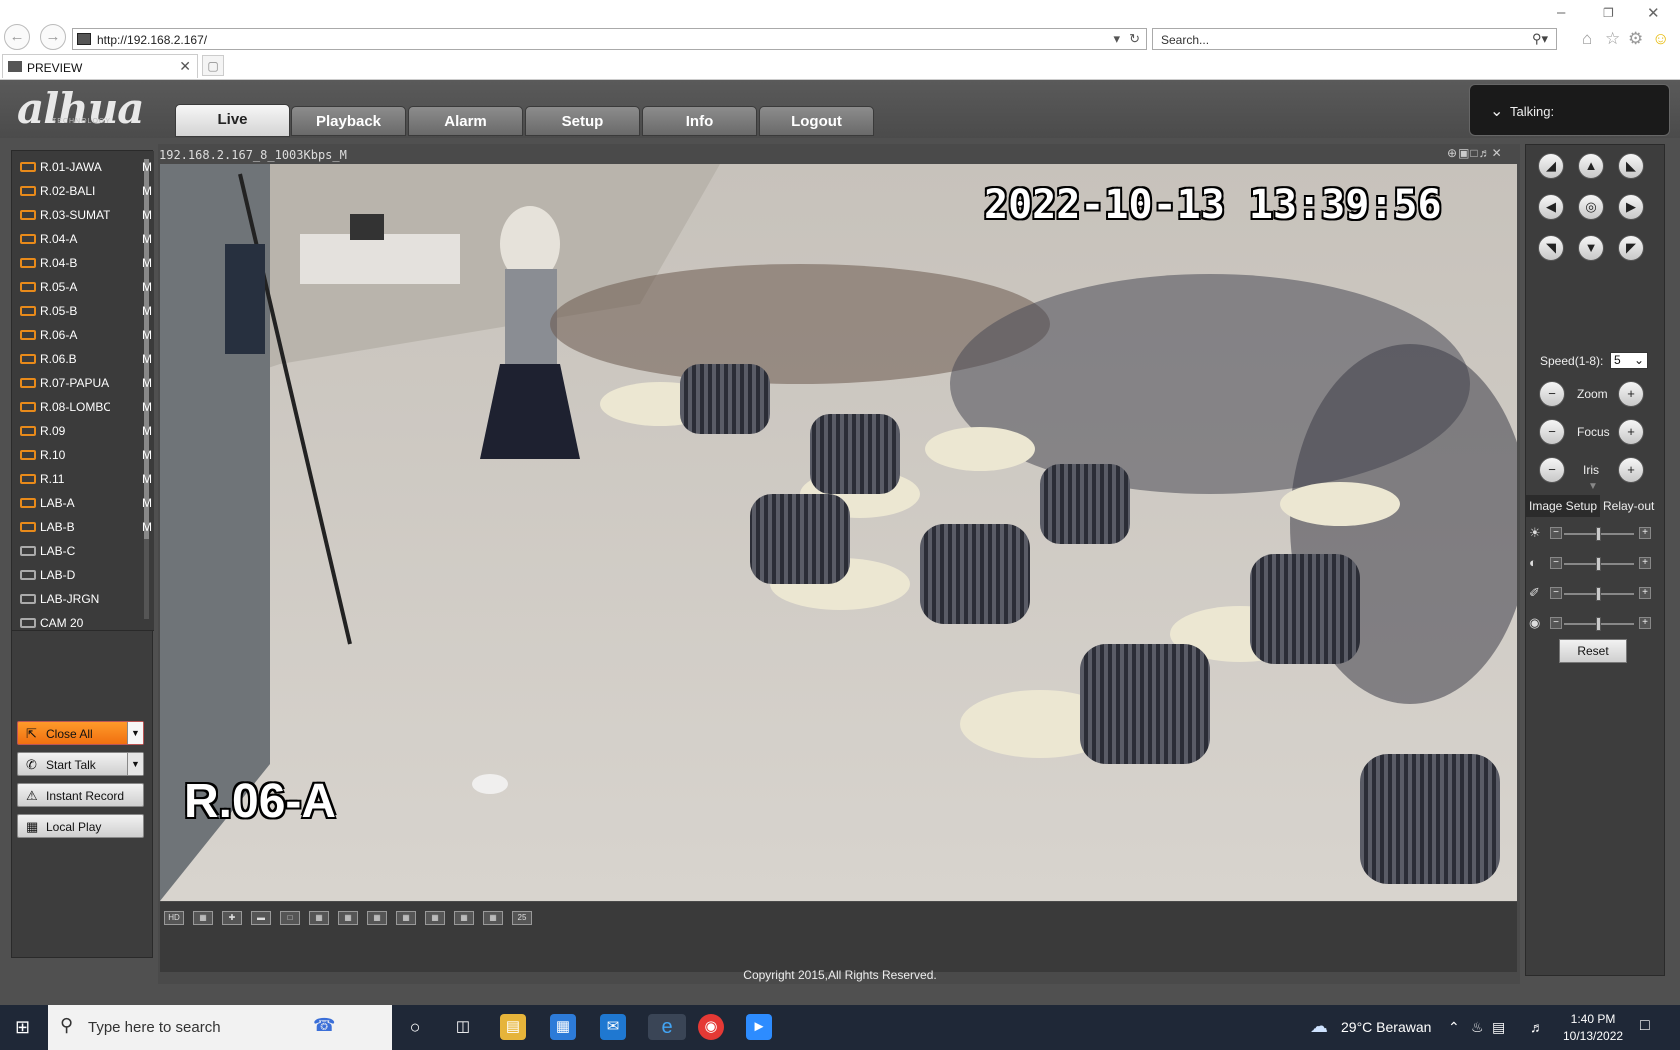 The width and height of the screenshot is (1680, 1050). I want to click on refresh-icon: ↻, so click(1134, 39).